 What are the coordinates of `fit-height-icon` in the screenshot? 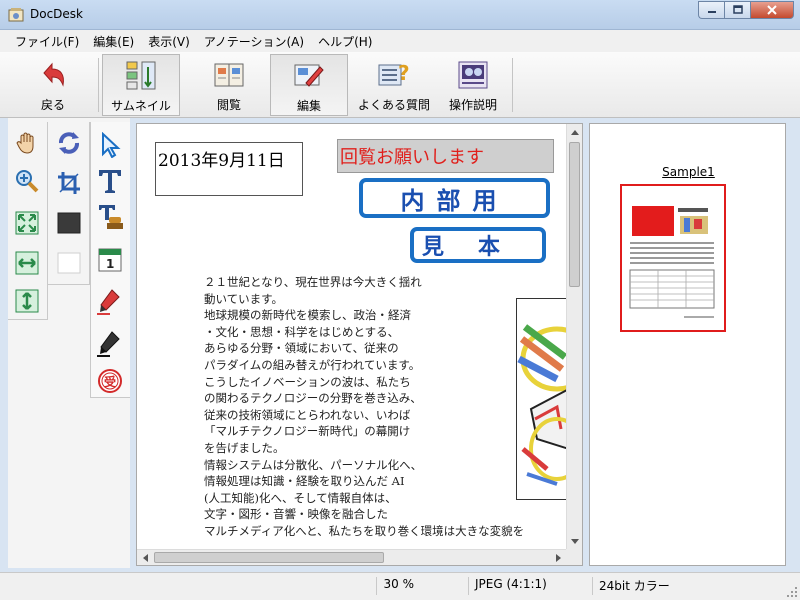 It's located at (27, 301).